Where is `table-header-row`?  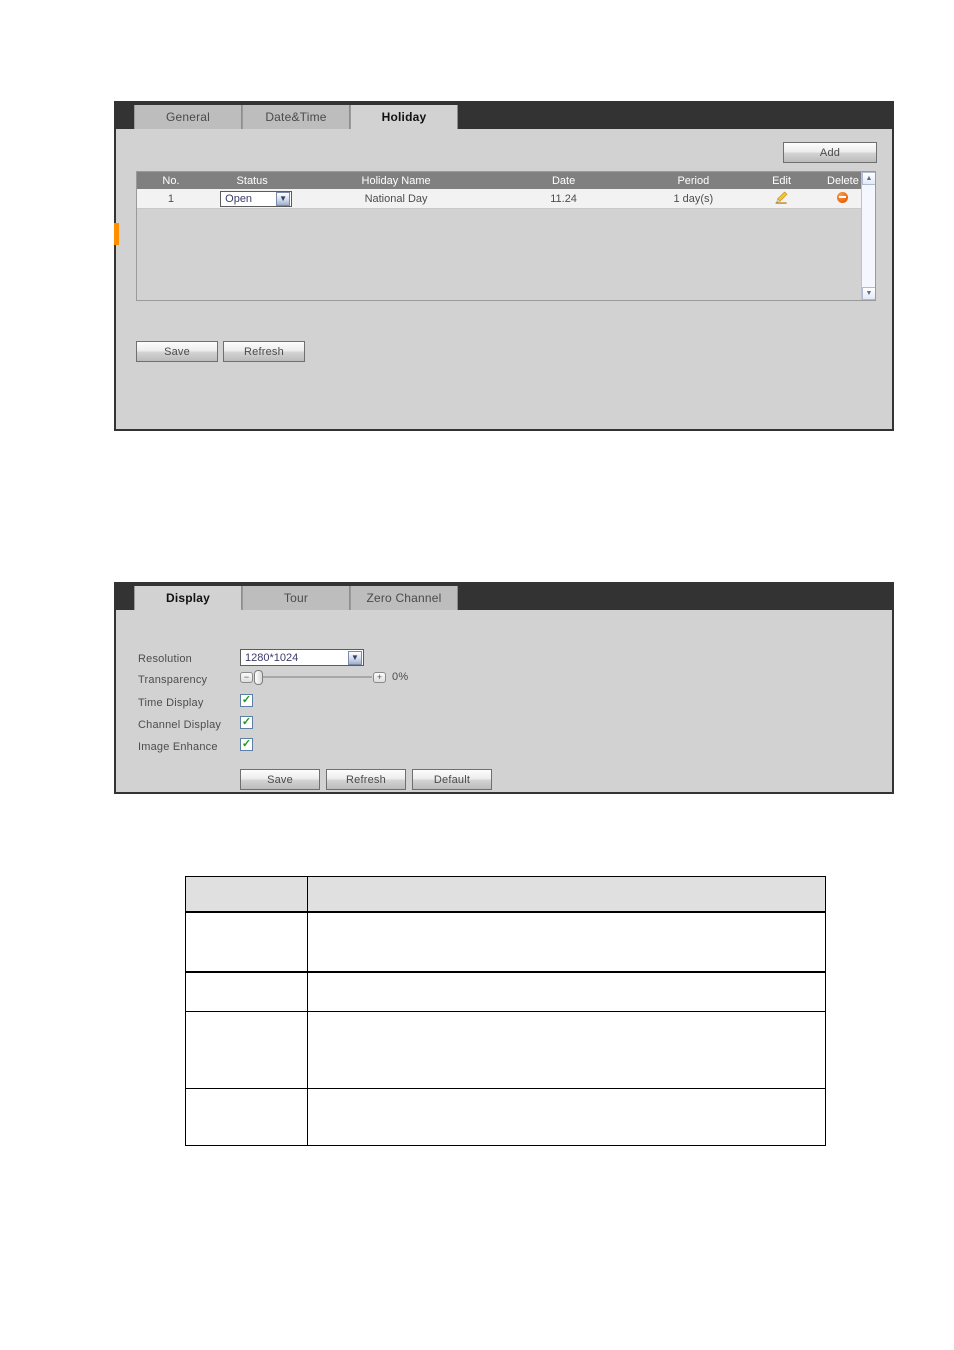 table-header-row is located at coordinates (505, 894).